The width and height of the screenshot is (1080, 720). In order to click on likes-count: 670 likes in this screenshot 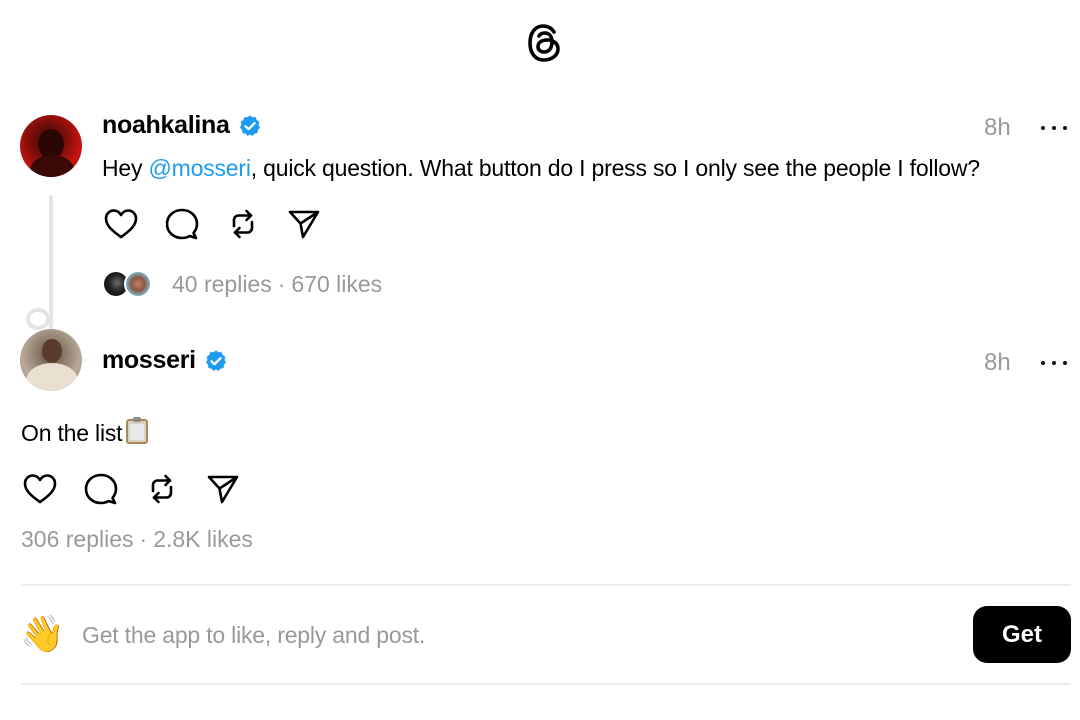, I will do `click(336, 284)`.